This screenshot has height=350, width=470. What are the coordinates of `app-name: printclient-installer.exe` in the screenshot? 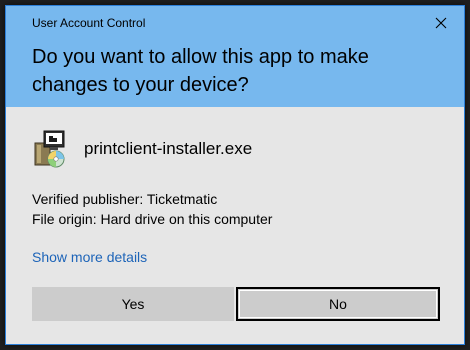 It's located at (168, 148).